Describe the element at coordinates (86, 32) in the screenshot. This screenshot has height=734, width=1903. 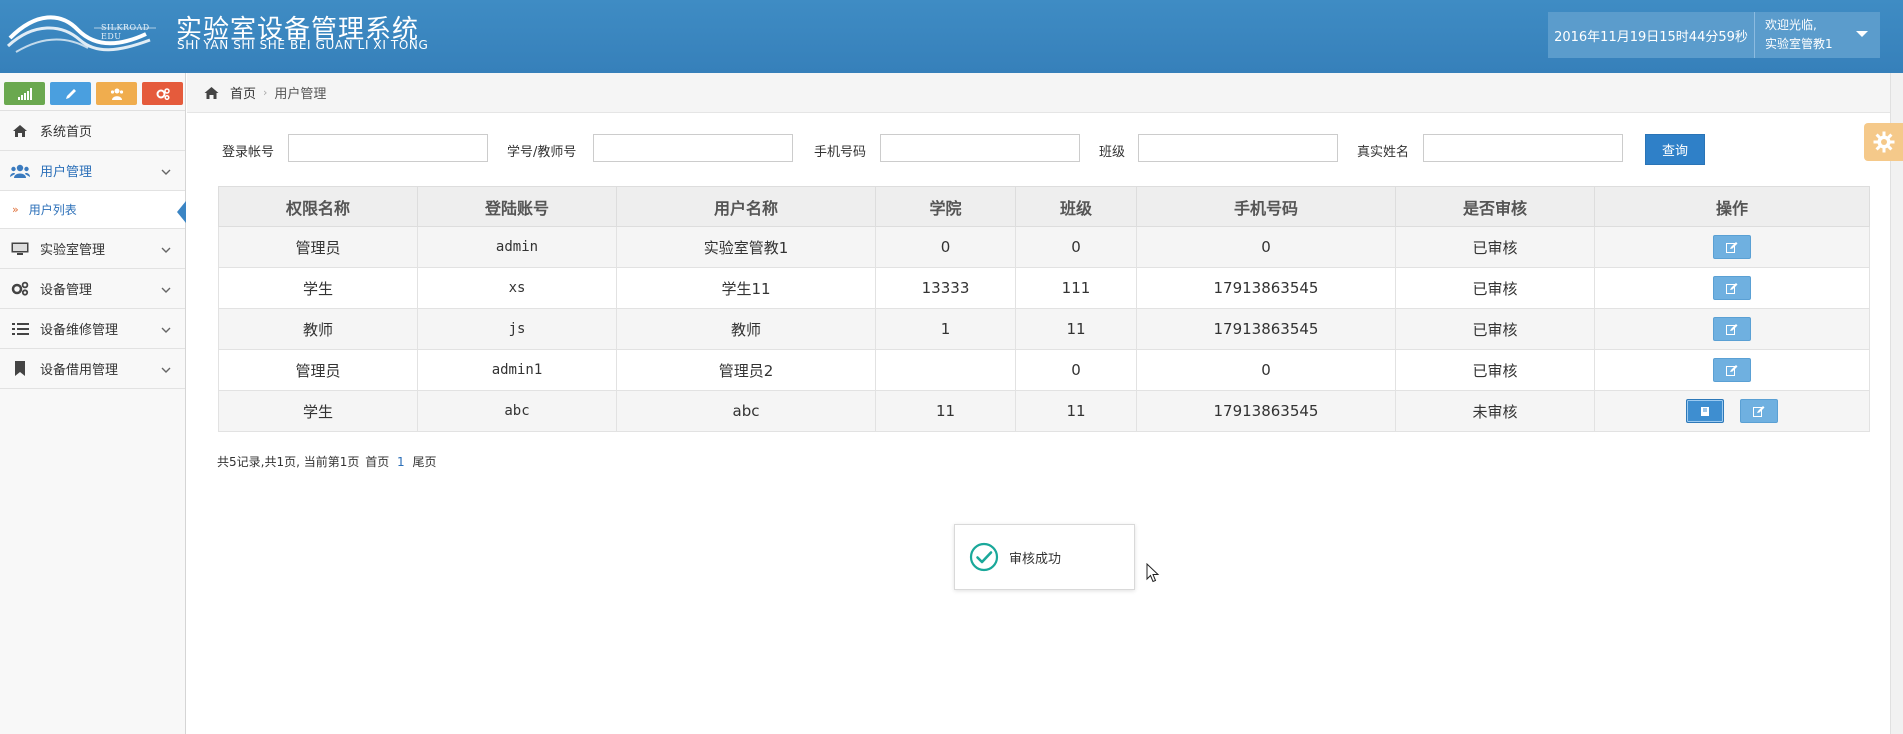
I see `silkroad-logo: SILKROAD EDU` at that location.